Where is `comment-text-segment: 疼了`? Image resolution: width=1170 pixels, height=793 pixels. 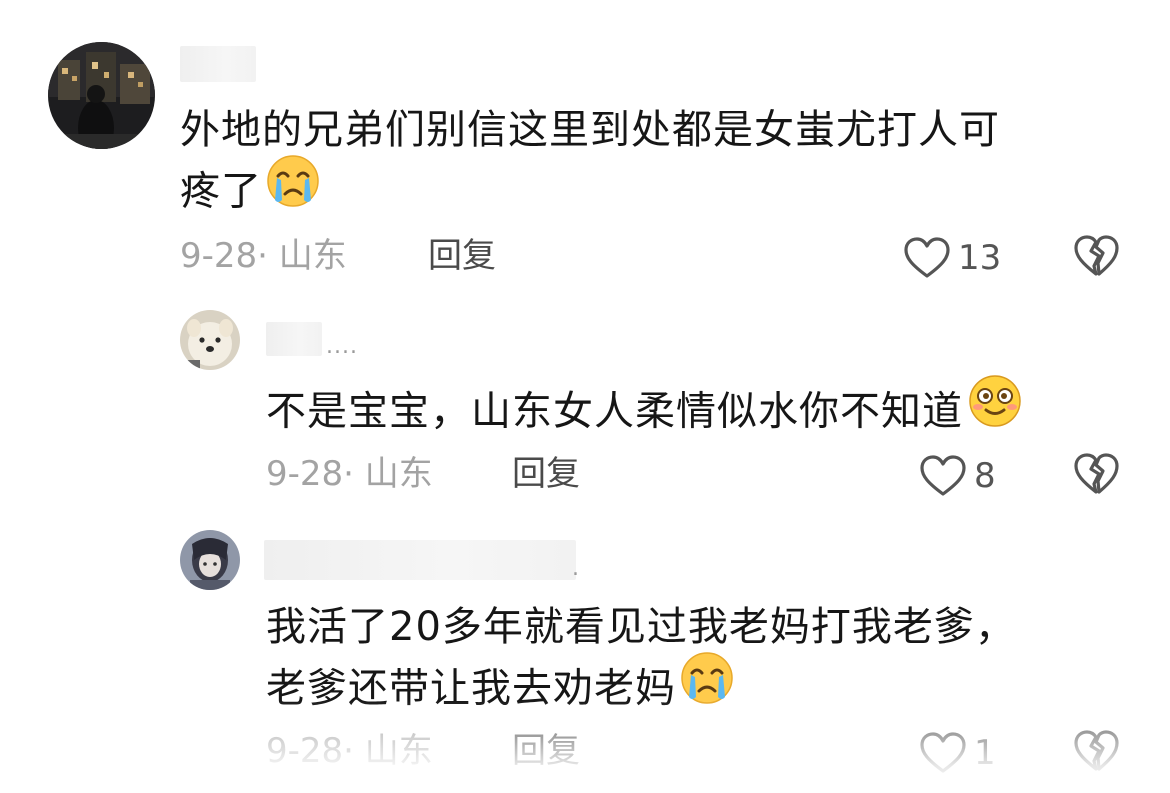
comment-text-segment: 疼了 is located at coordinates (221, 191).